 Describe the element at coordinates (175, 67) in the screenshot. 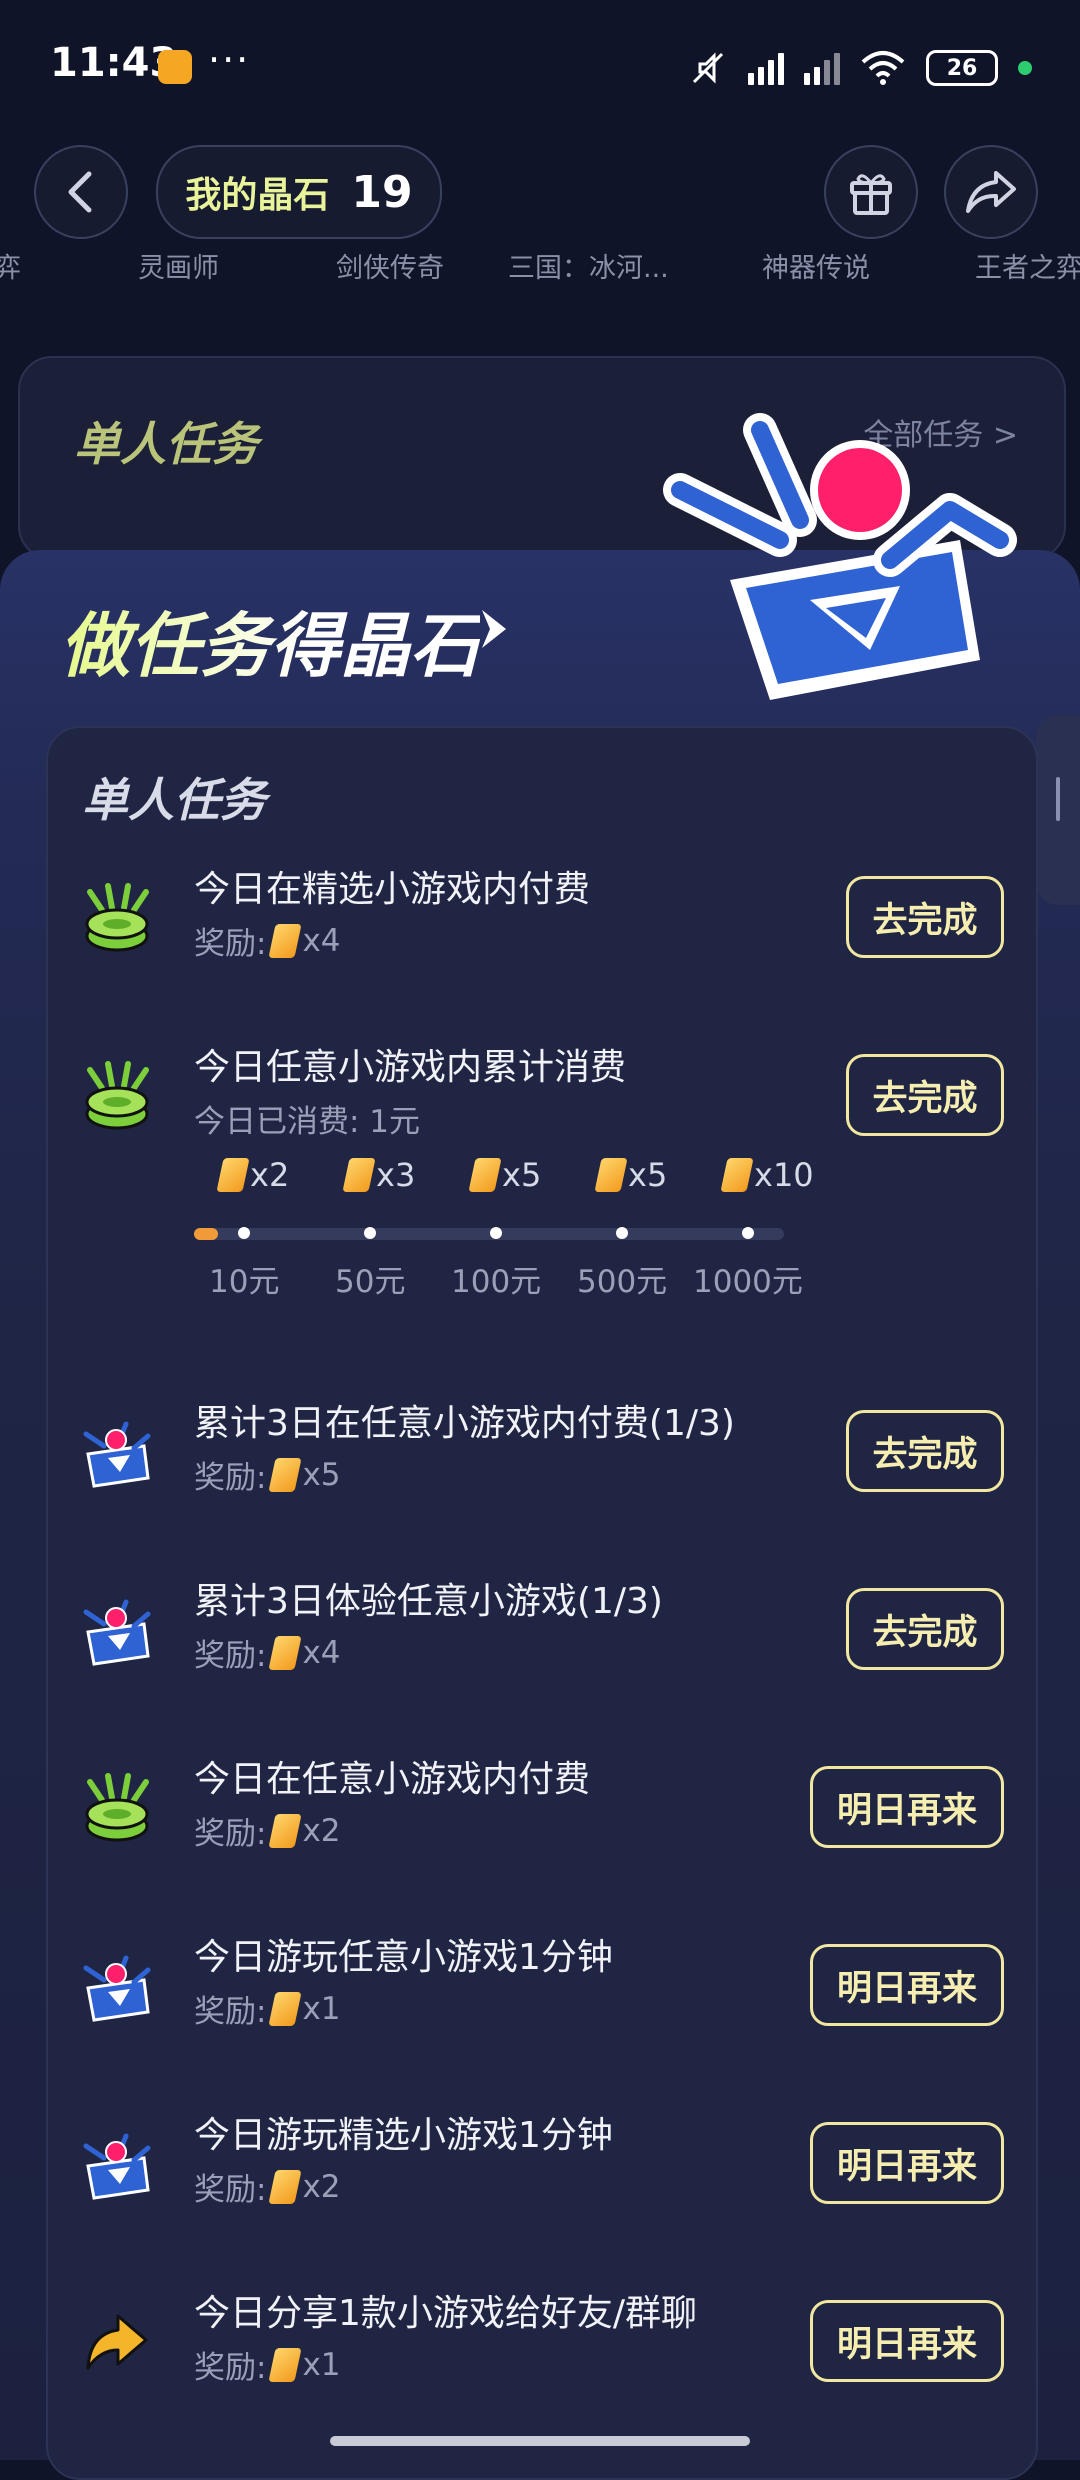

I see `notification-app-icon` at that location.